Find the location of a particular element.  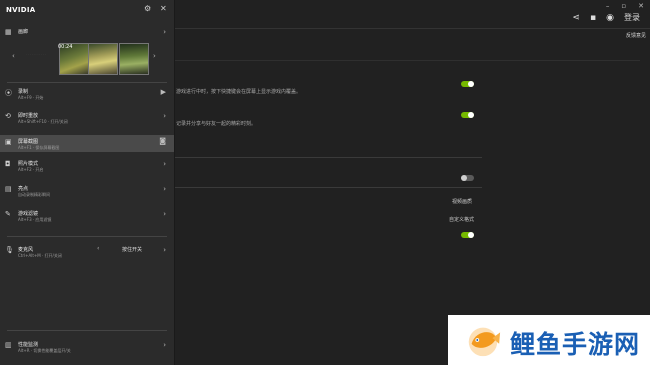

carp-logo-icon is located at coordinates (484, 342).